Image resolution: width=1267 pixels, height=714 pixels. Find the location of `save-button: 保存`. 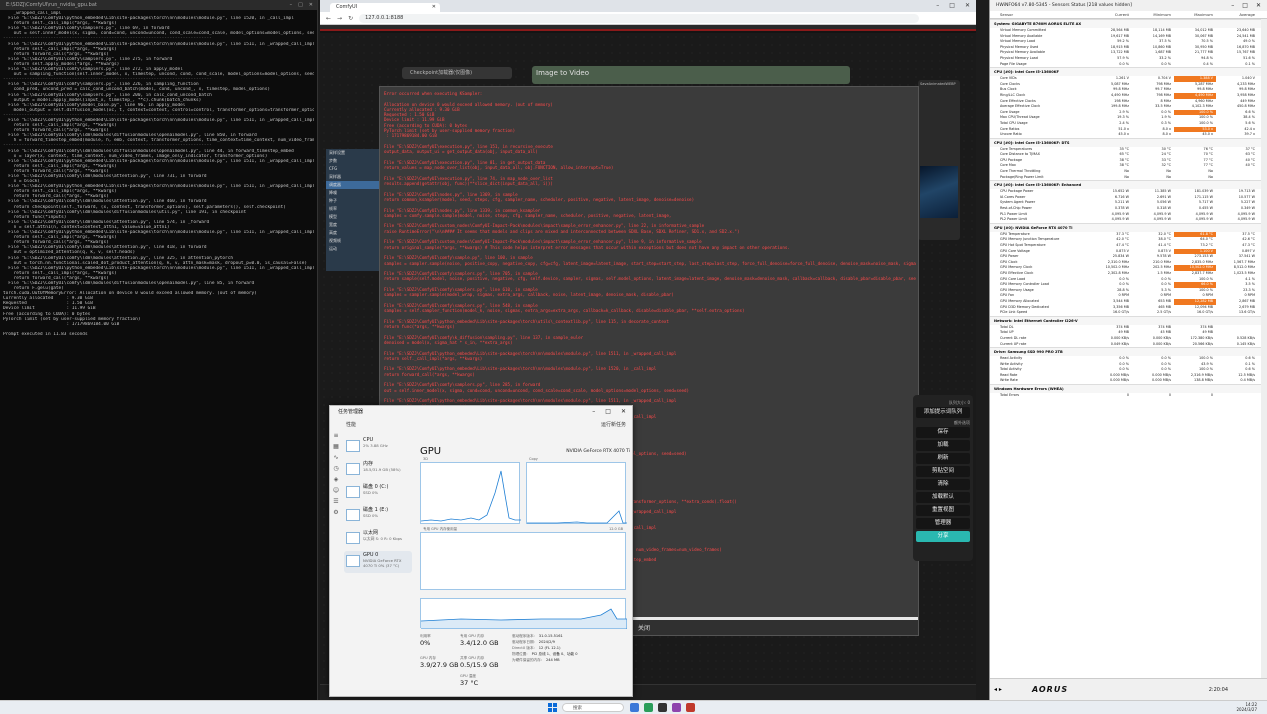

save-button: 保存 is located at coordinates (943, 432).